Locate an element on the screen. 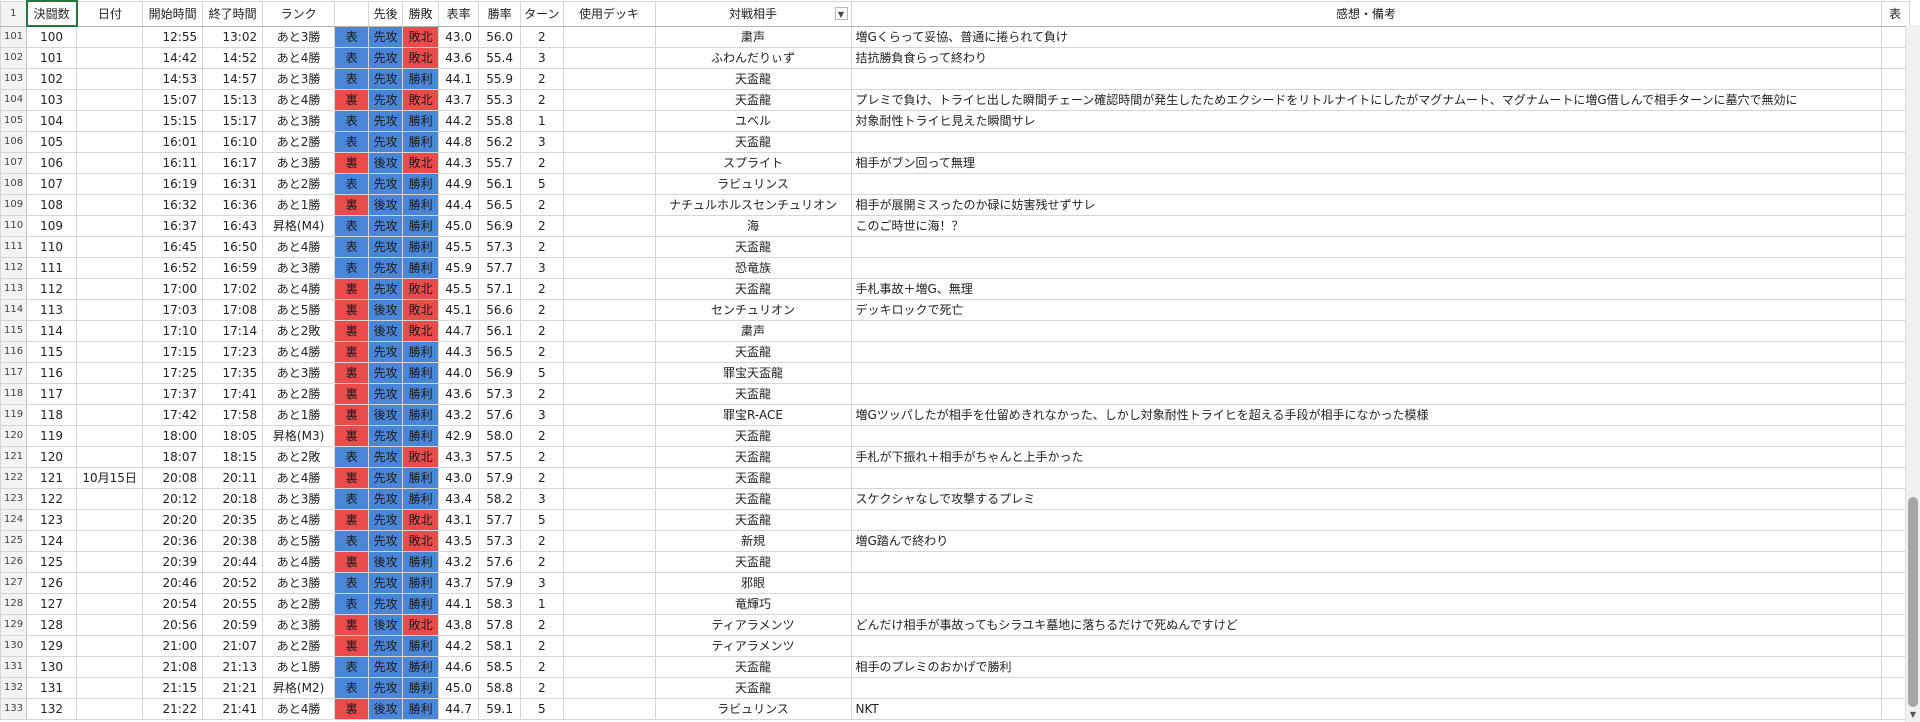 The width and height of the screenshot is (1920, 722). cell-win-rate-total: 44.3 is located at coordinates (459, 163).